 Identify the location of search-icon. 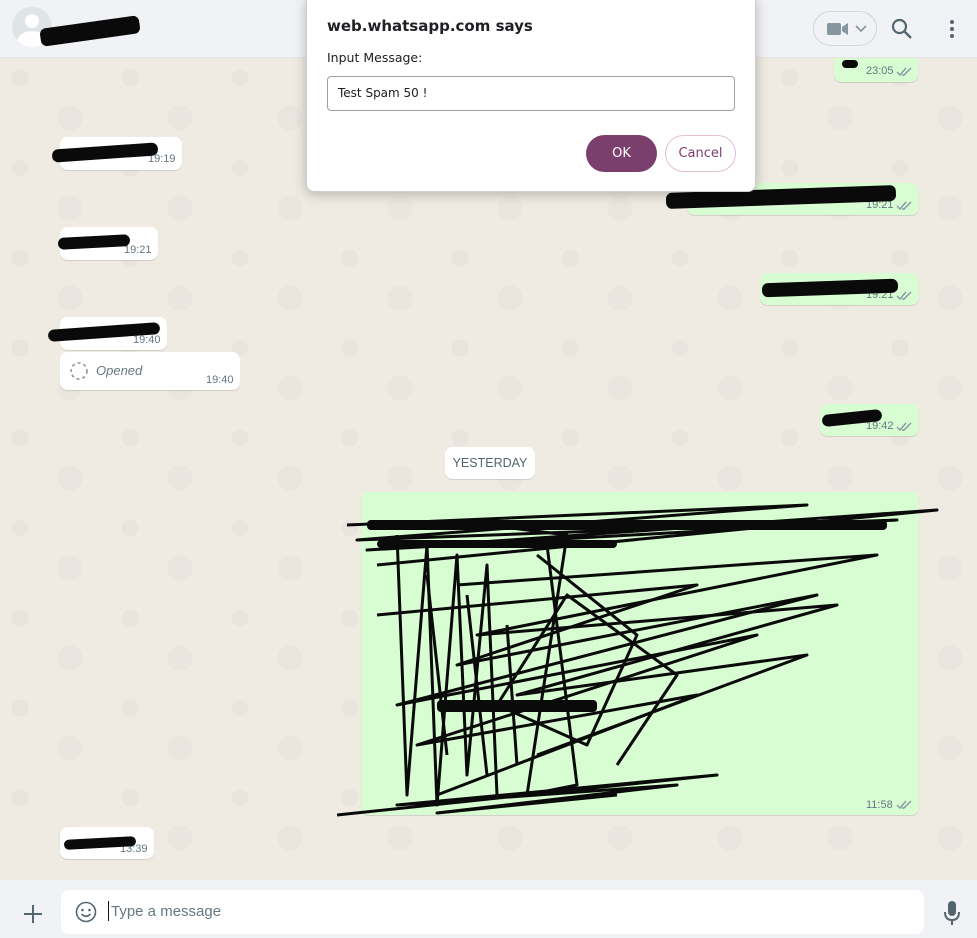
(902, 29).